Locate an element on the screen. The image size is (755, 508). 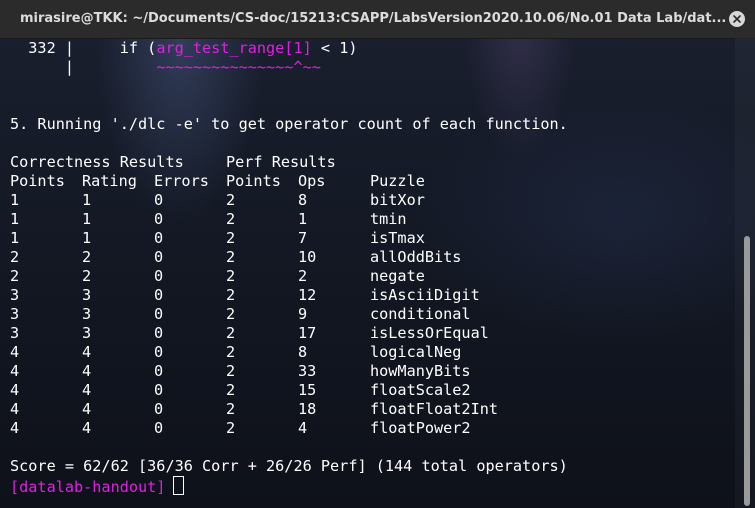
code-line-332: 332 | if (arg_test_range[1] < 1) is located at coordinates (183, 48).